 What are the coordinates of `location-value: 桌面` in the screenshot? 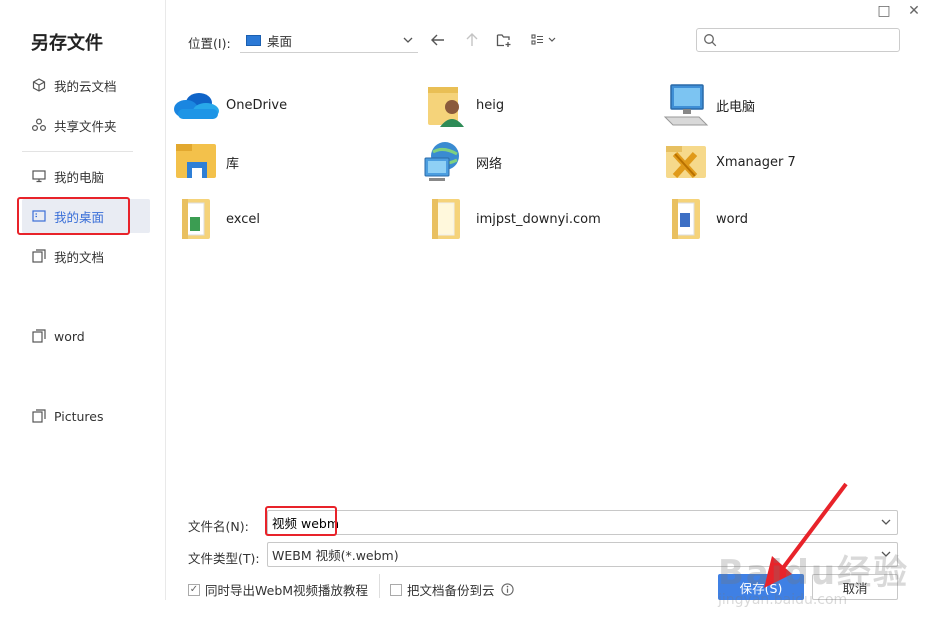 It's located at (280, 41).